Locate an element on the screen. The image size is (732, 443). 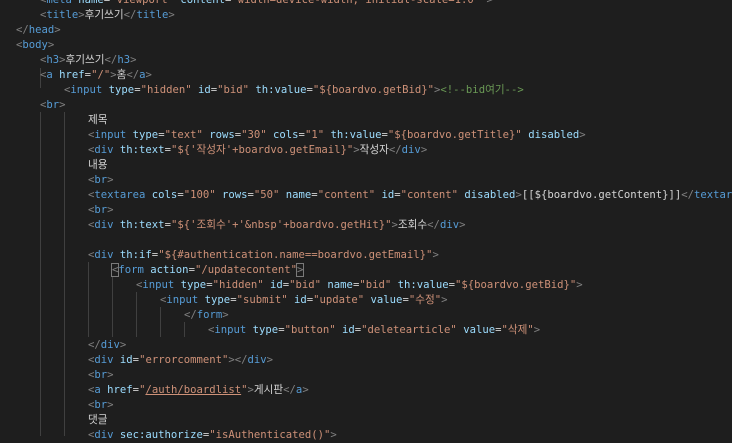
code-line: </head> is located at coordinates (38, 30).